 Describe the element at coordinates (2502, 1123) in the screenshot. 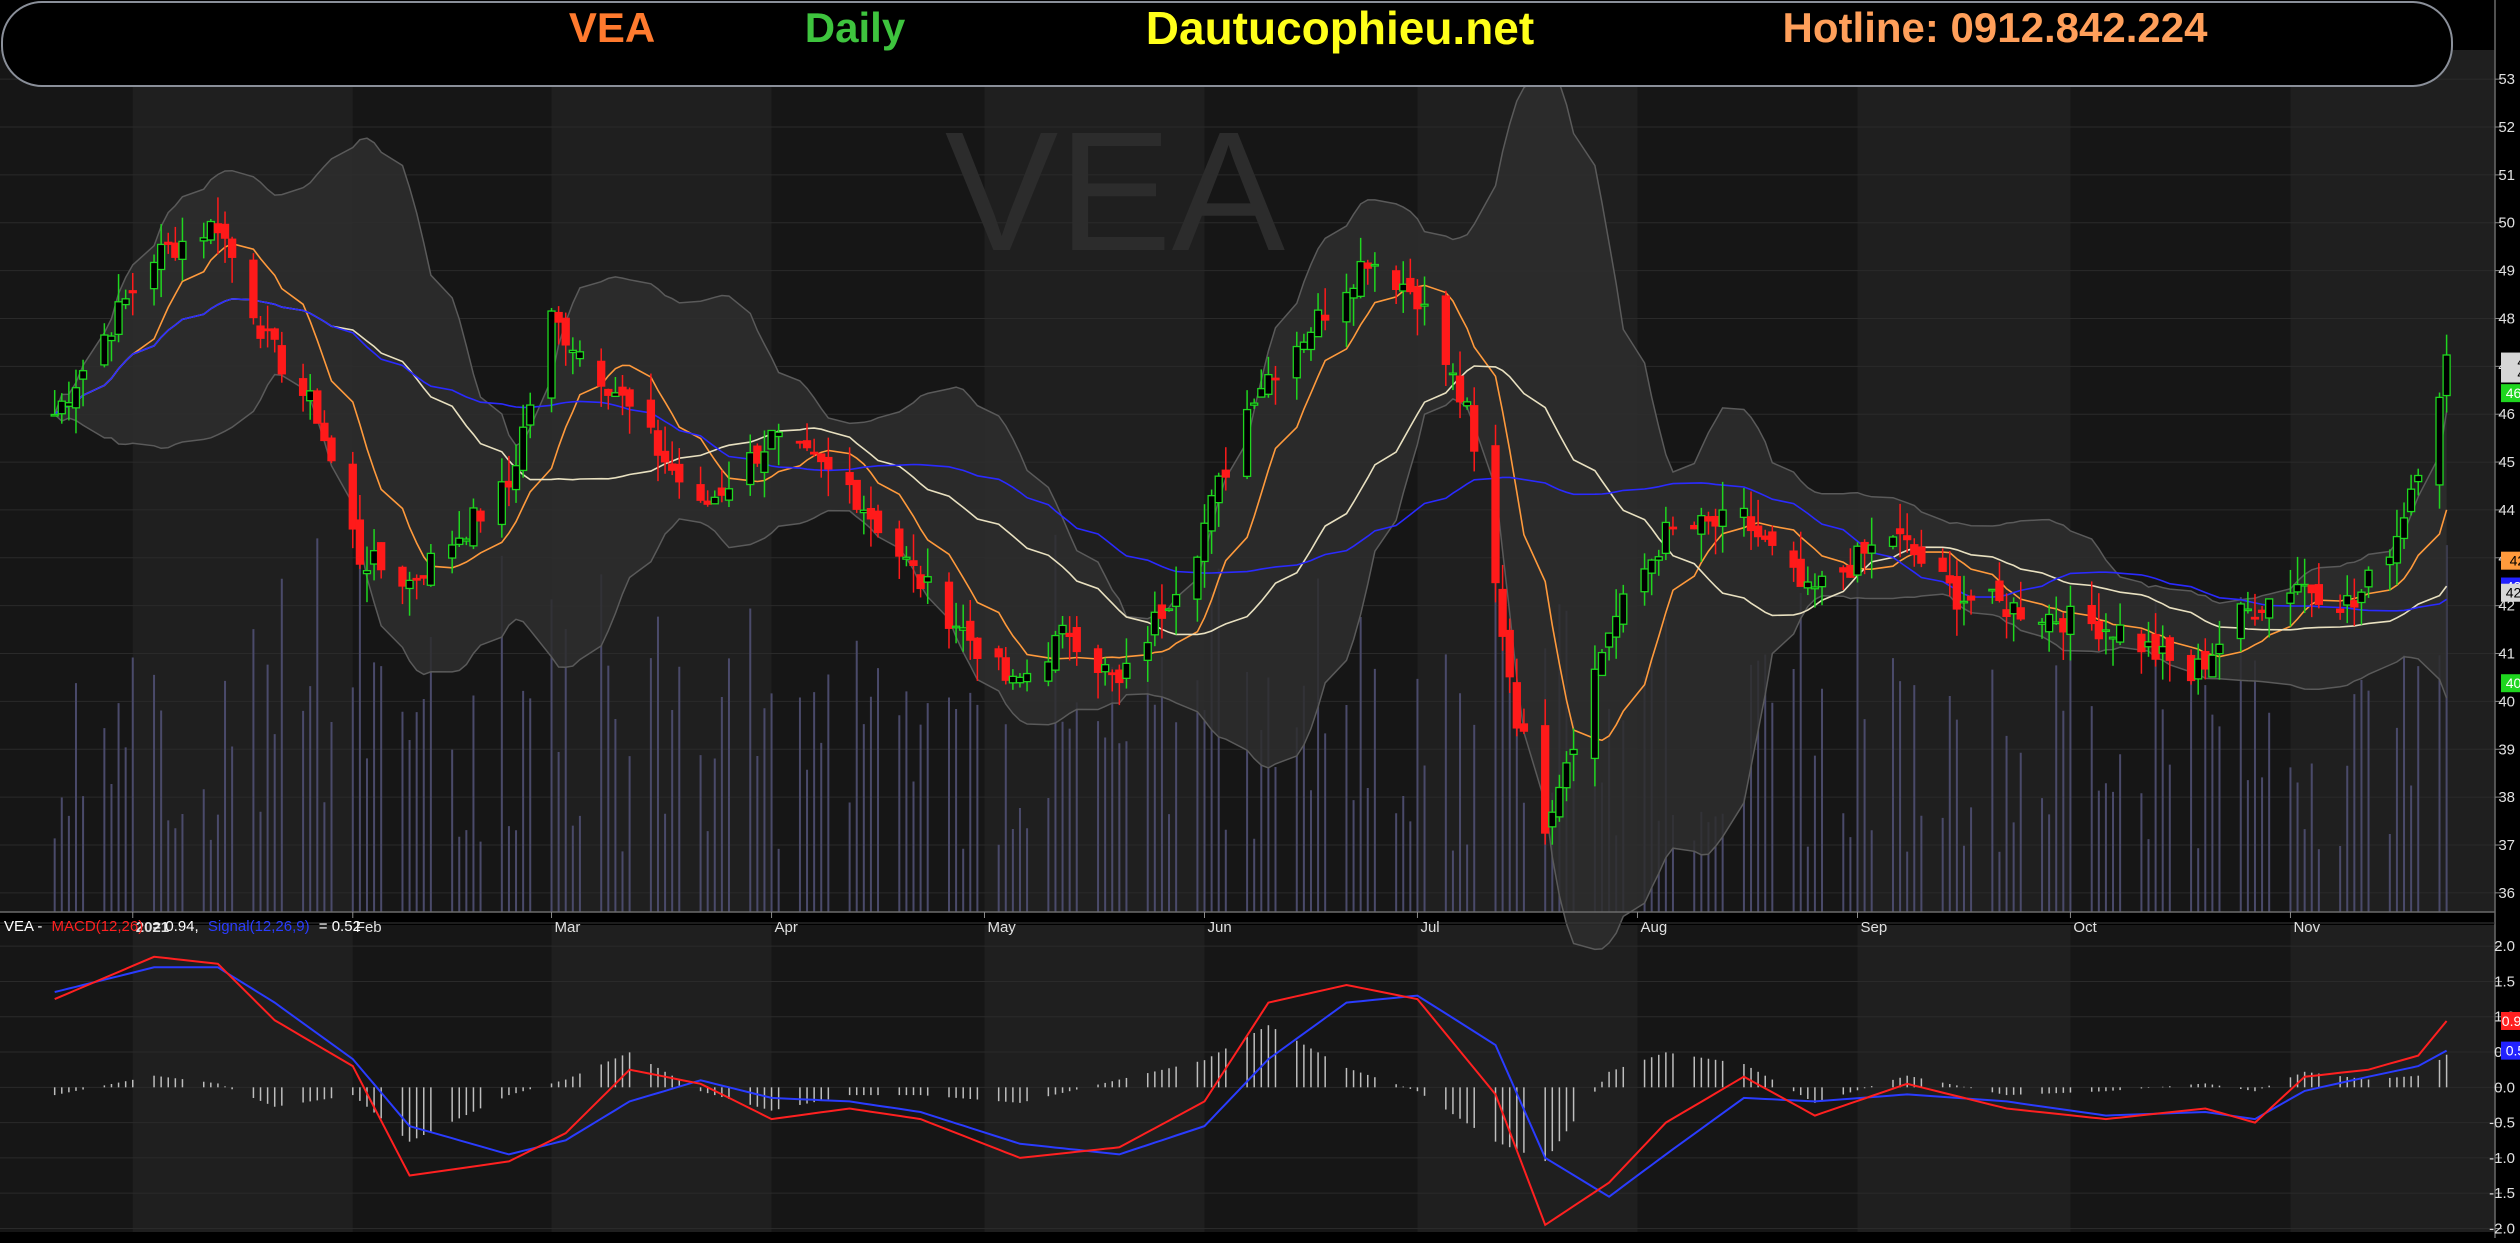

I see `macd-tick-label: -0.5` at that location.